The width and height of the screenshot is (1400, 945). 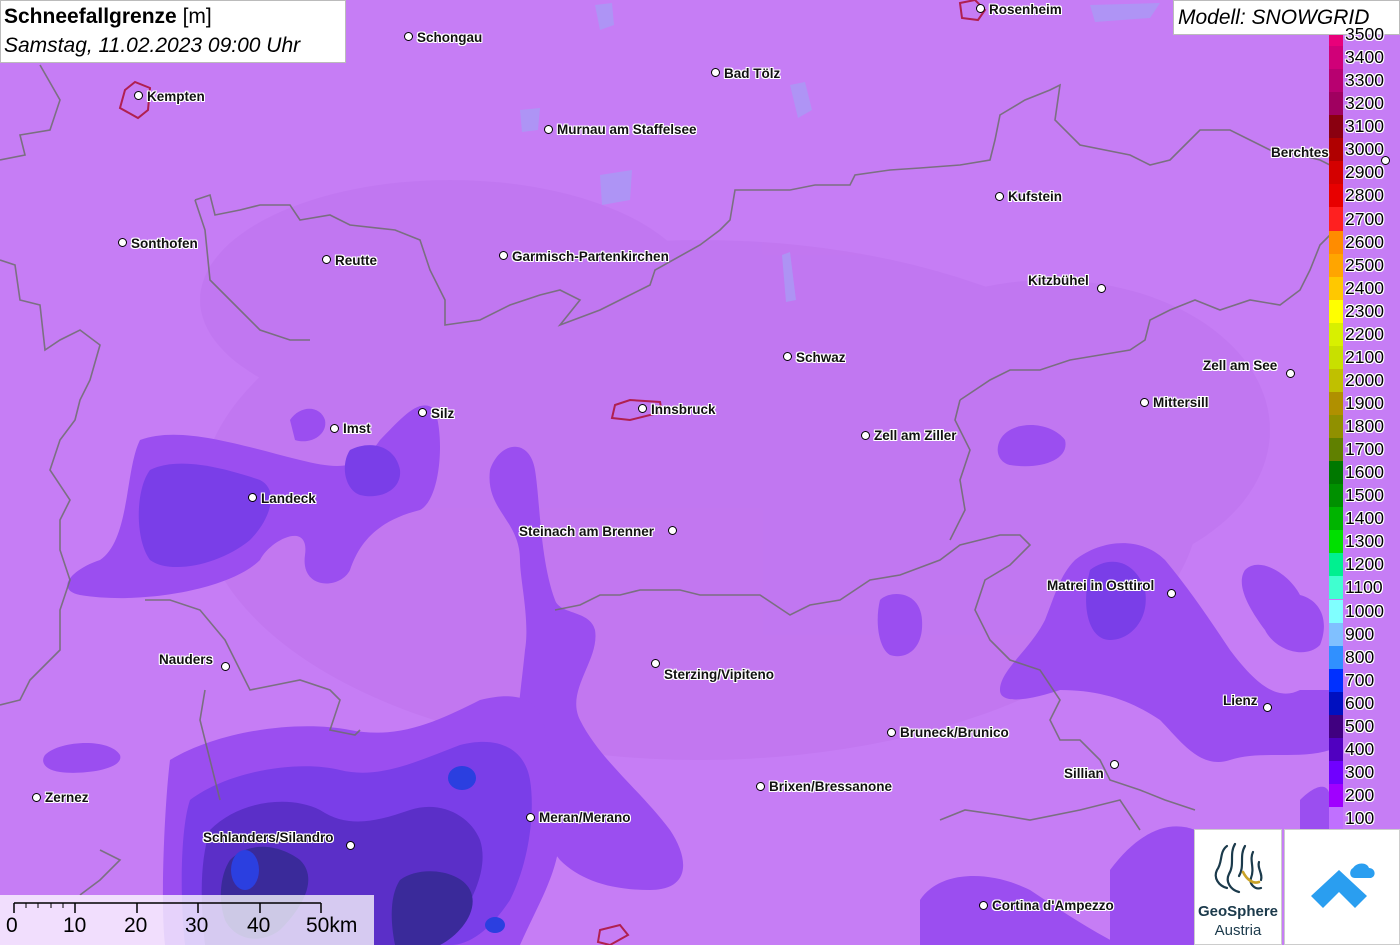 What do you see at coordinates (1025, 9) in the screenshot?
I see `city-label: Rosenheim` at bounding box center [1025, 9].